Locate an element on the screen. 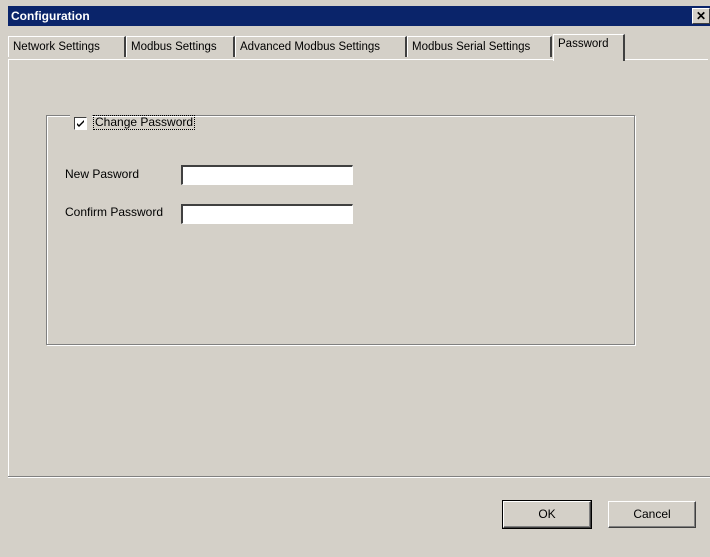 The width and height of the screenshot is (710, 557). close-button: ✕ is located at coordinates (701, 16).